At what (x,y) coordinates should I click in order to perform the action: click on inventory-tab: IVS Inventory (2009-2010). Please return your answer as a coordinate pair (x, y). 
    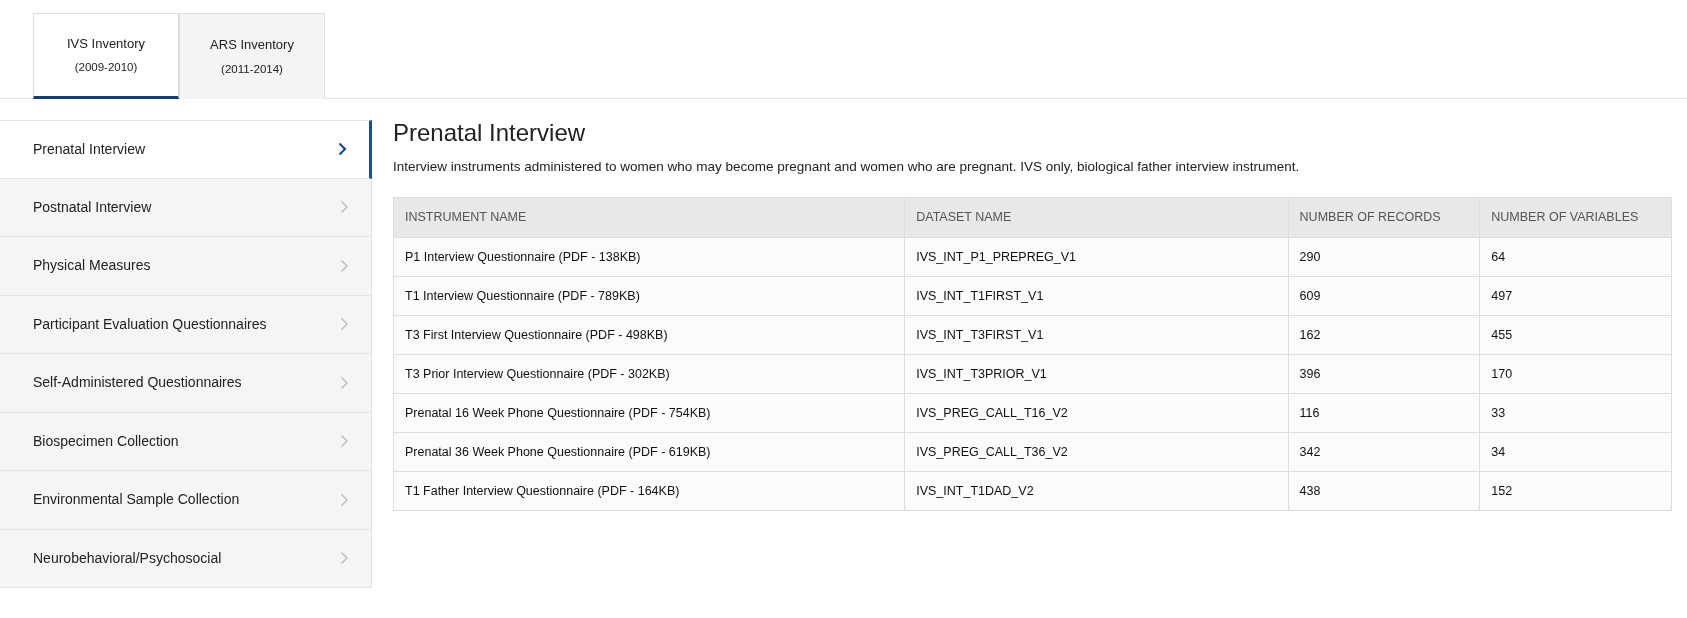
    Looking at the image, I should click on (106, 56).